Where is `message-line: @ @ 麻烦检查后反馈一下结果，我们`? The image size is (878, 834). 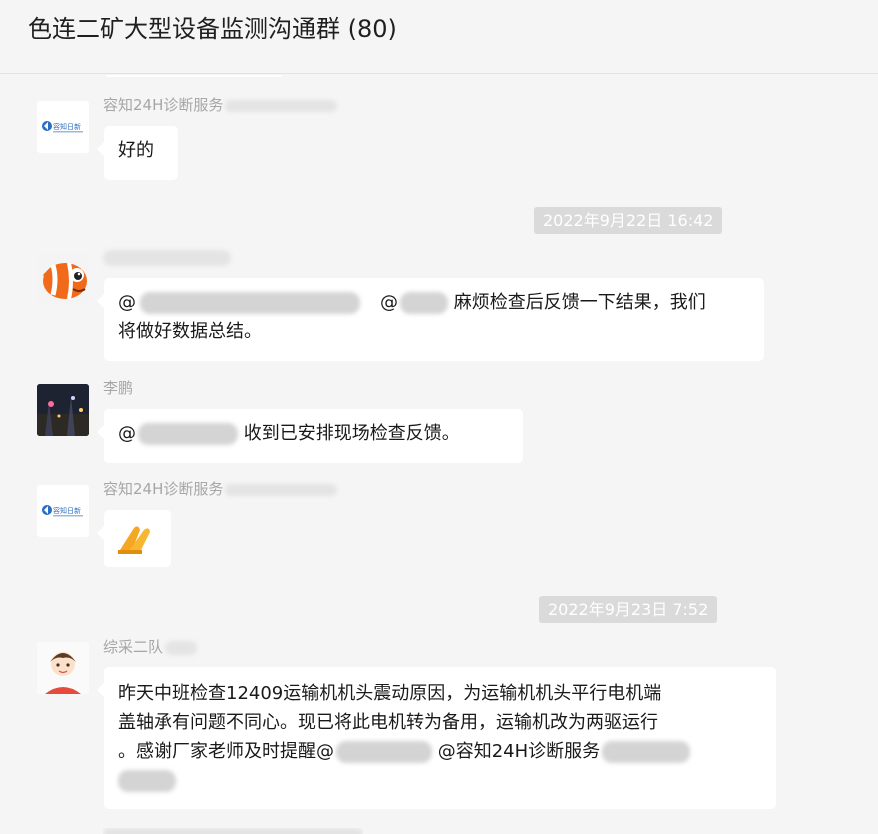
message-line: @ @ 麻烦检查后反馈一下结果，我们 is located at coordinates (412, 303).